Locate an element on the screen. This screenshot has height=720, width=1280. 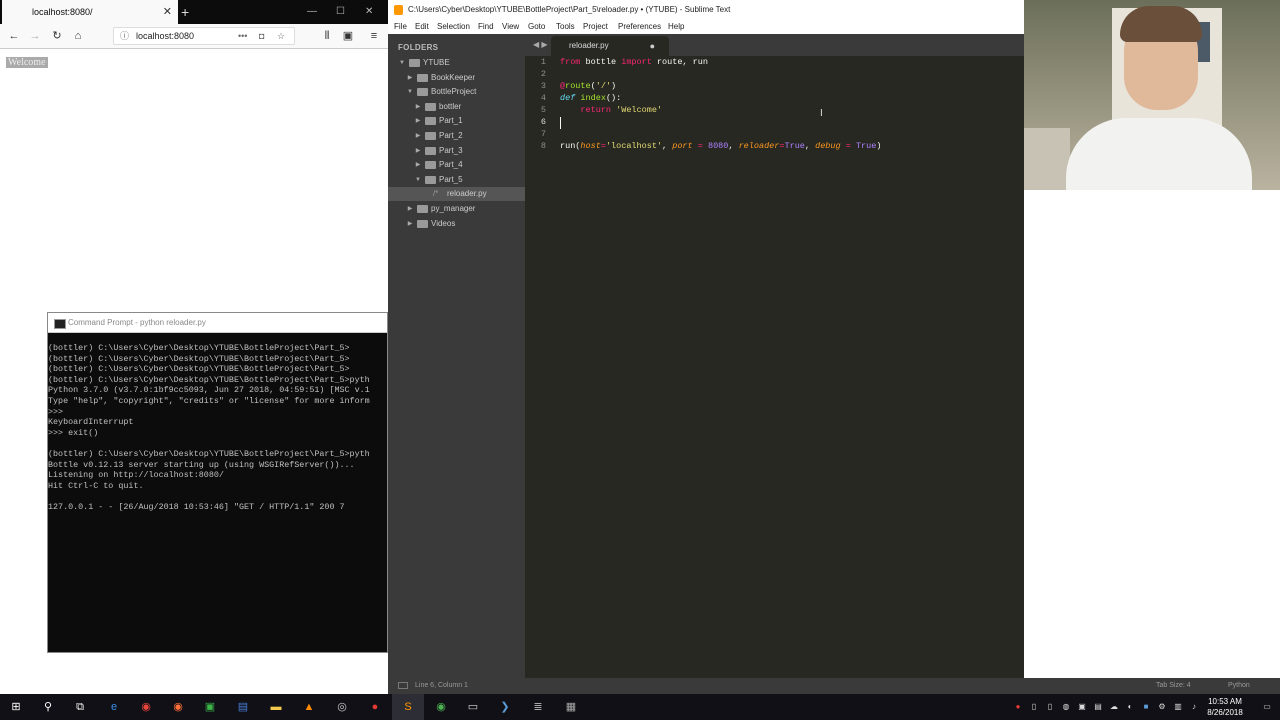
sublime-text-icon: S is located at coordinates (408, 707).